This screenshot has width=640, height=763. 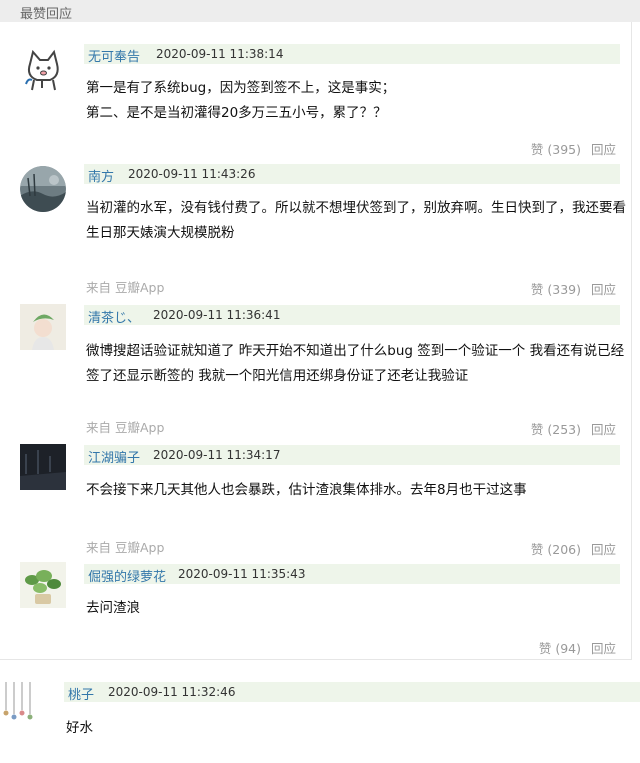 I want to click on comment-line: 第二、是不是当初灌得20多万三五小号，累了？？, so click(x=236, y=113).